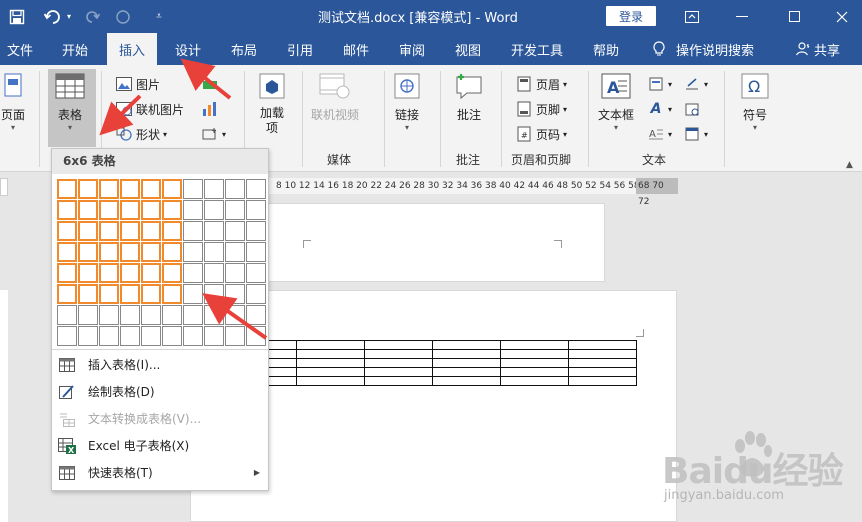  Describe the element at coordinates (703, 49) in the screenshot. I see `tell-me-search: 操作说明搜索` at that location.